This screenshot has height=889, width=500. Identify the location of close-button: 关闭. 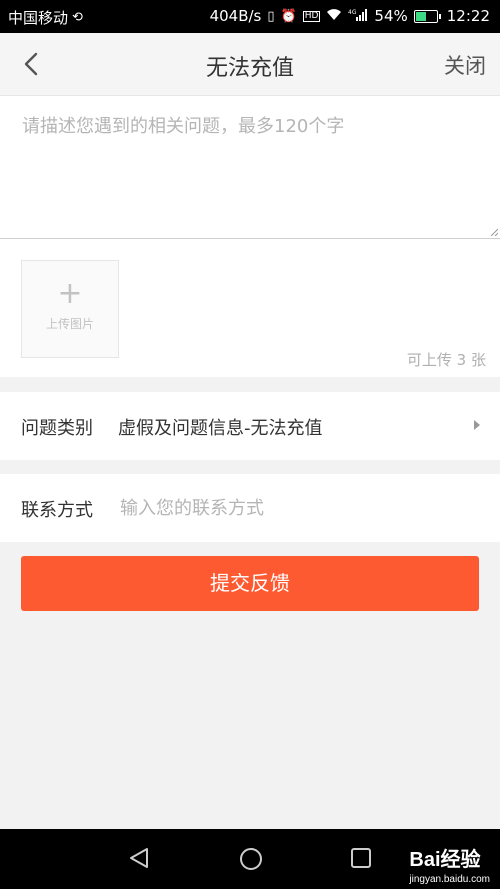
(465, 65).